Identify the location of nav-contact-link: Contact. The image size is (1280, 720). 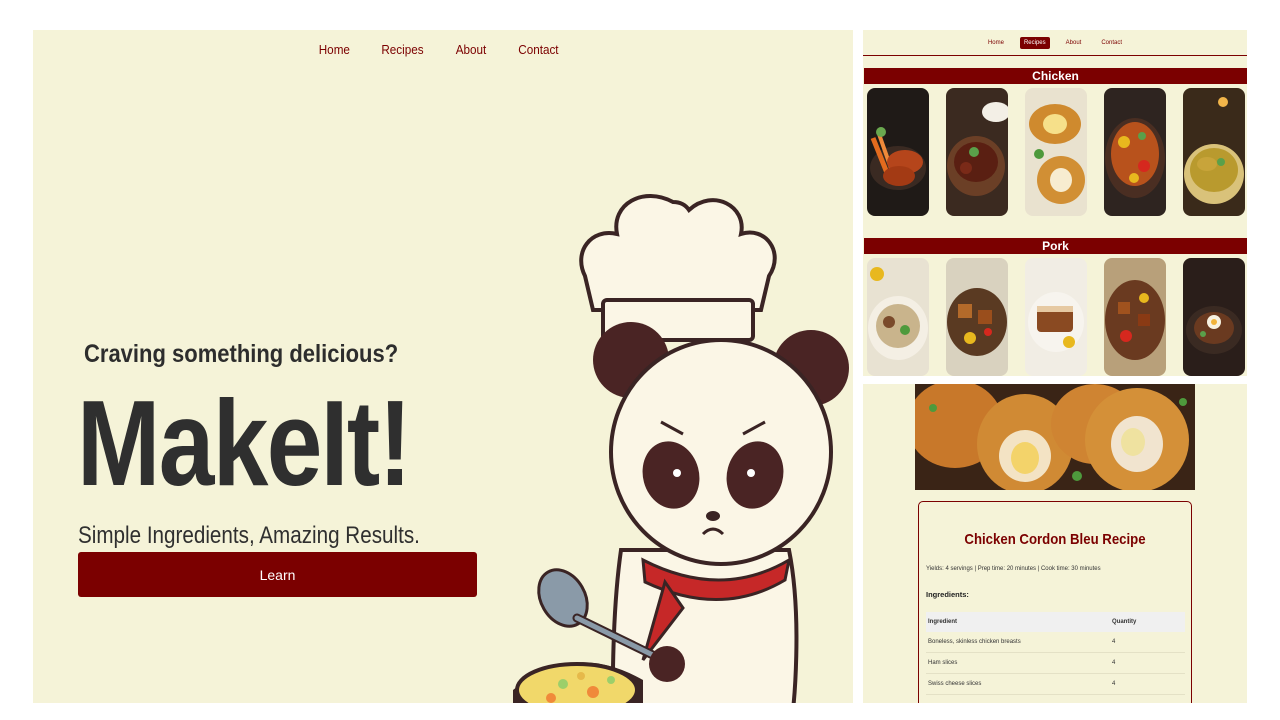
(539, 49).